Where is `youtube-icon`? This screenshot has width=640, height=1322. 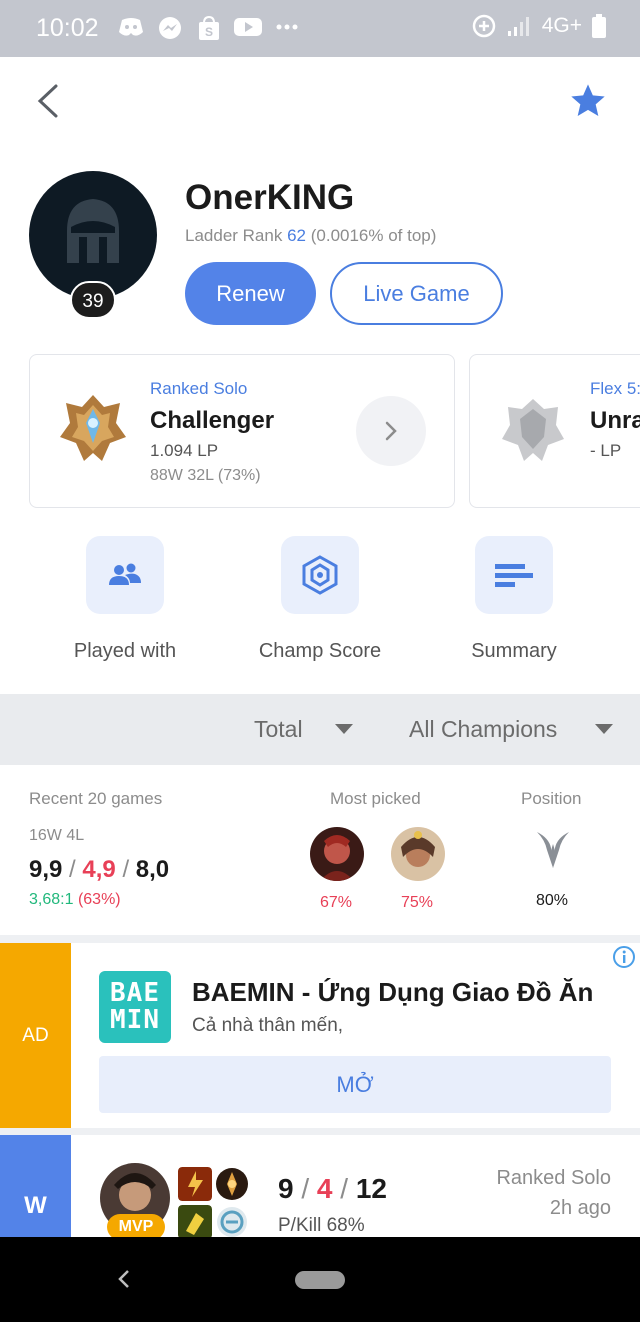
youtube-icon is located at coordinates (248, 27).